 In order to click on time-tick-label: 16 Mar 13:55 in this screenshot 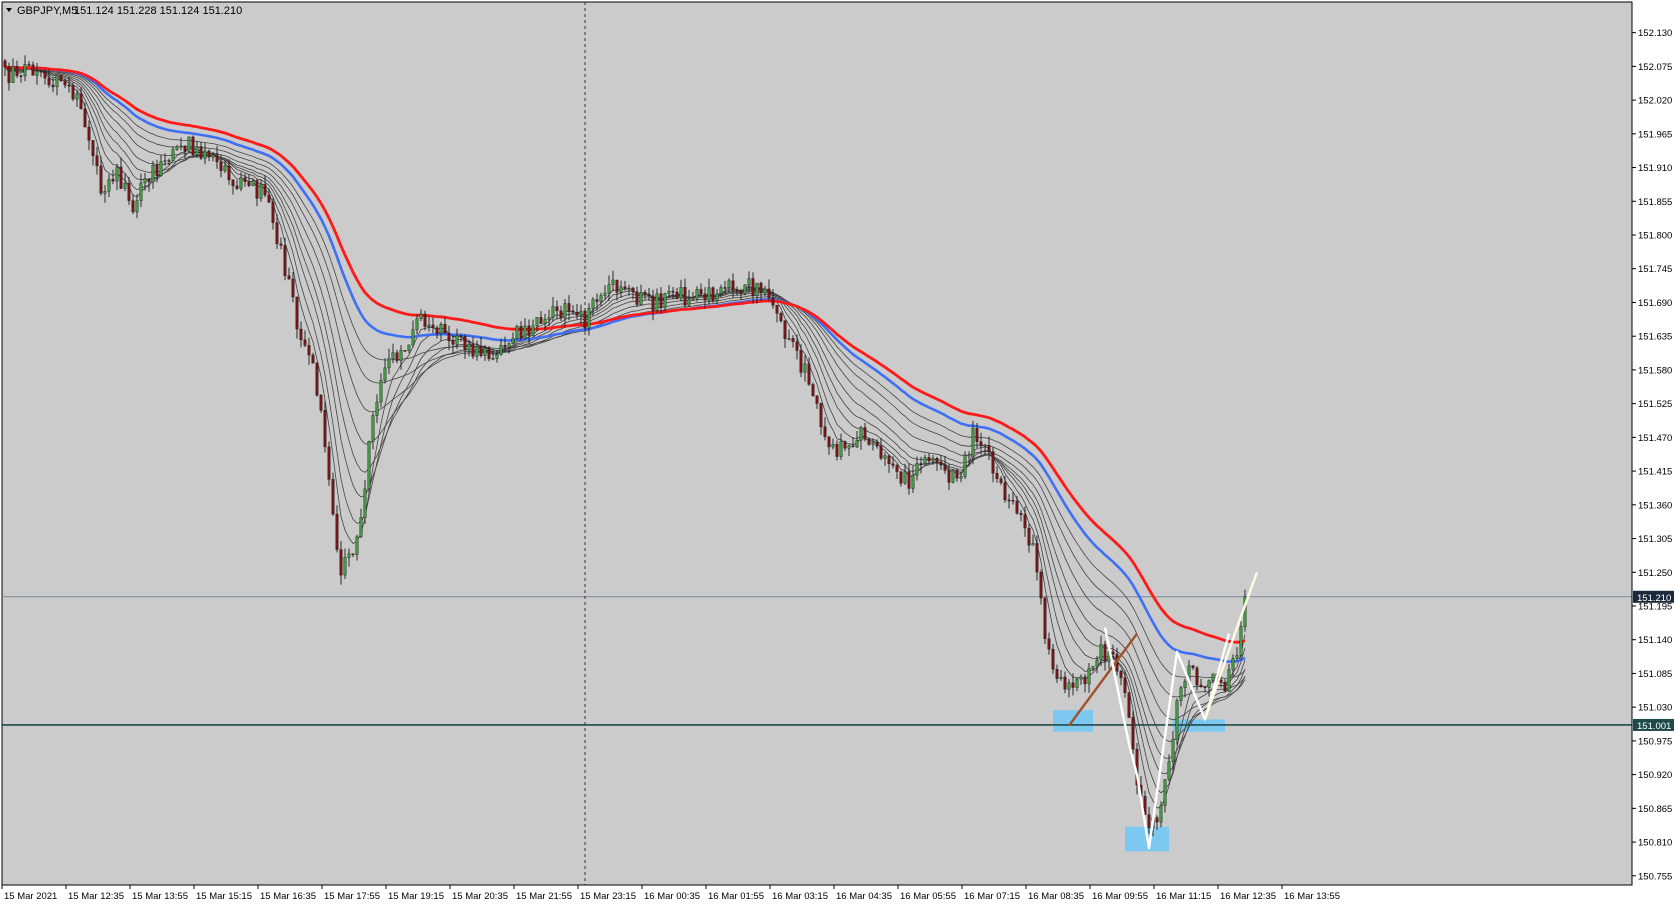, I will do `click(1312, 896)`.